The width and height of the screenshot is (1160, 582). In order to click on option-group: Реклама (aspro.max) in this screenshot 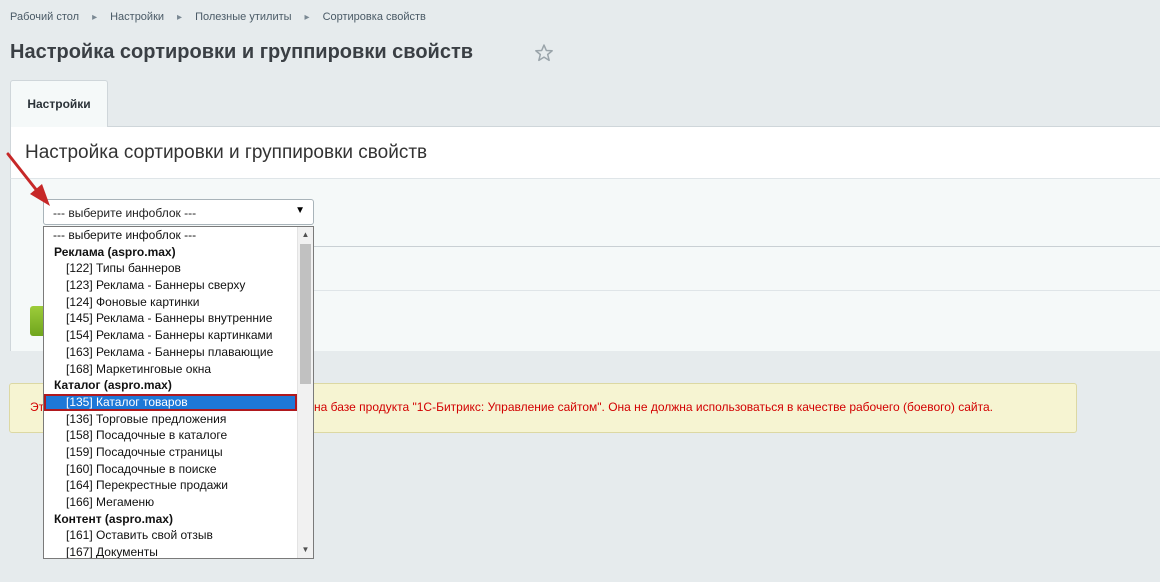, I will do `click(115, 251)`.